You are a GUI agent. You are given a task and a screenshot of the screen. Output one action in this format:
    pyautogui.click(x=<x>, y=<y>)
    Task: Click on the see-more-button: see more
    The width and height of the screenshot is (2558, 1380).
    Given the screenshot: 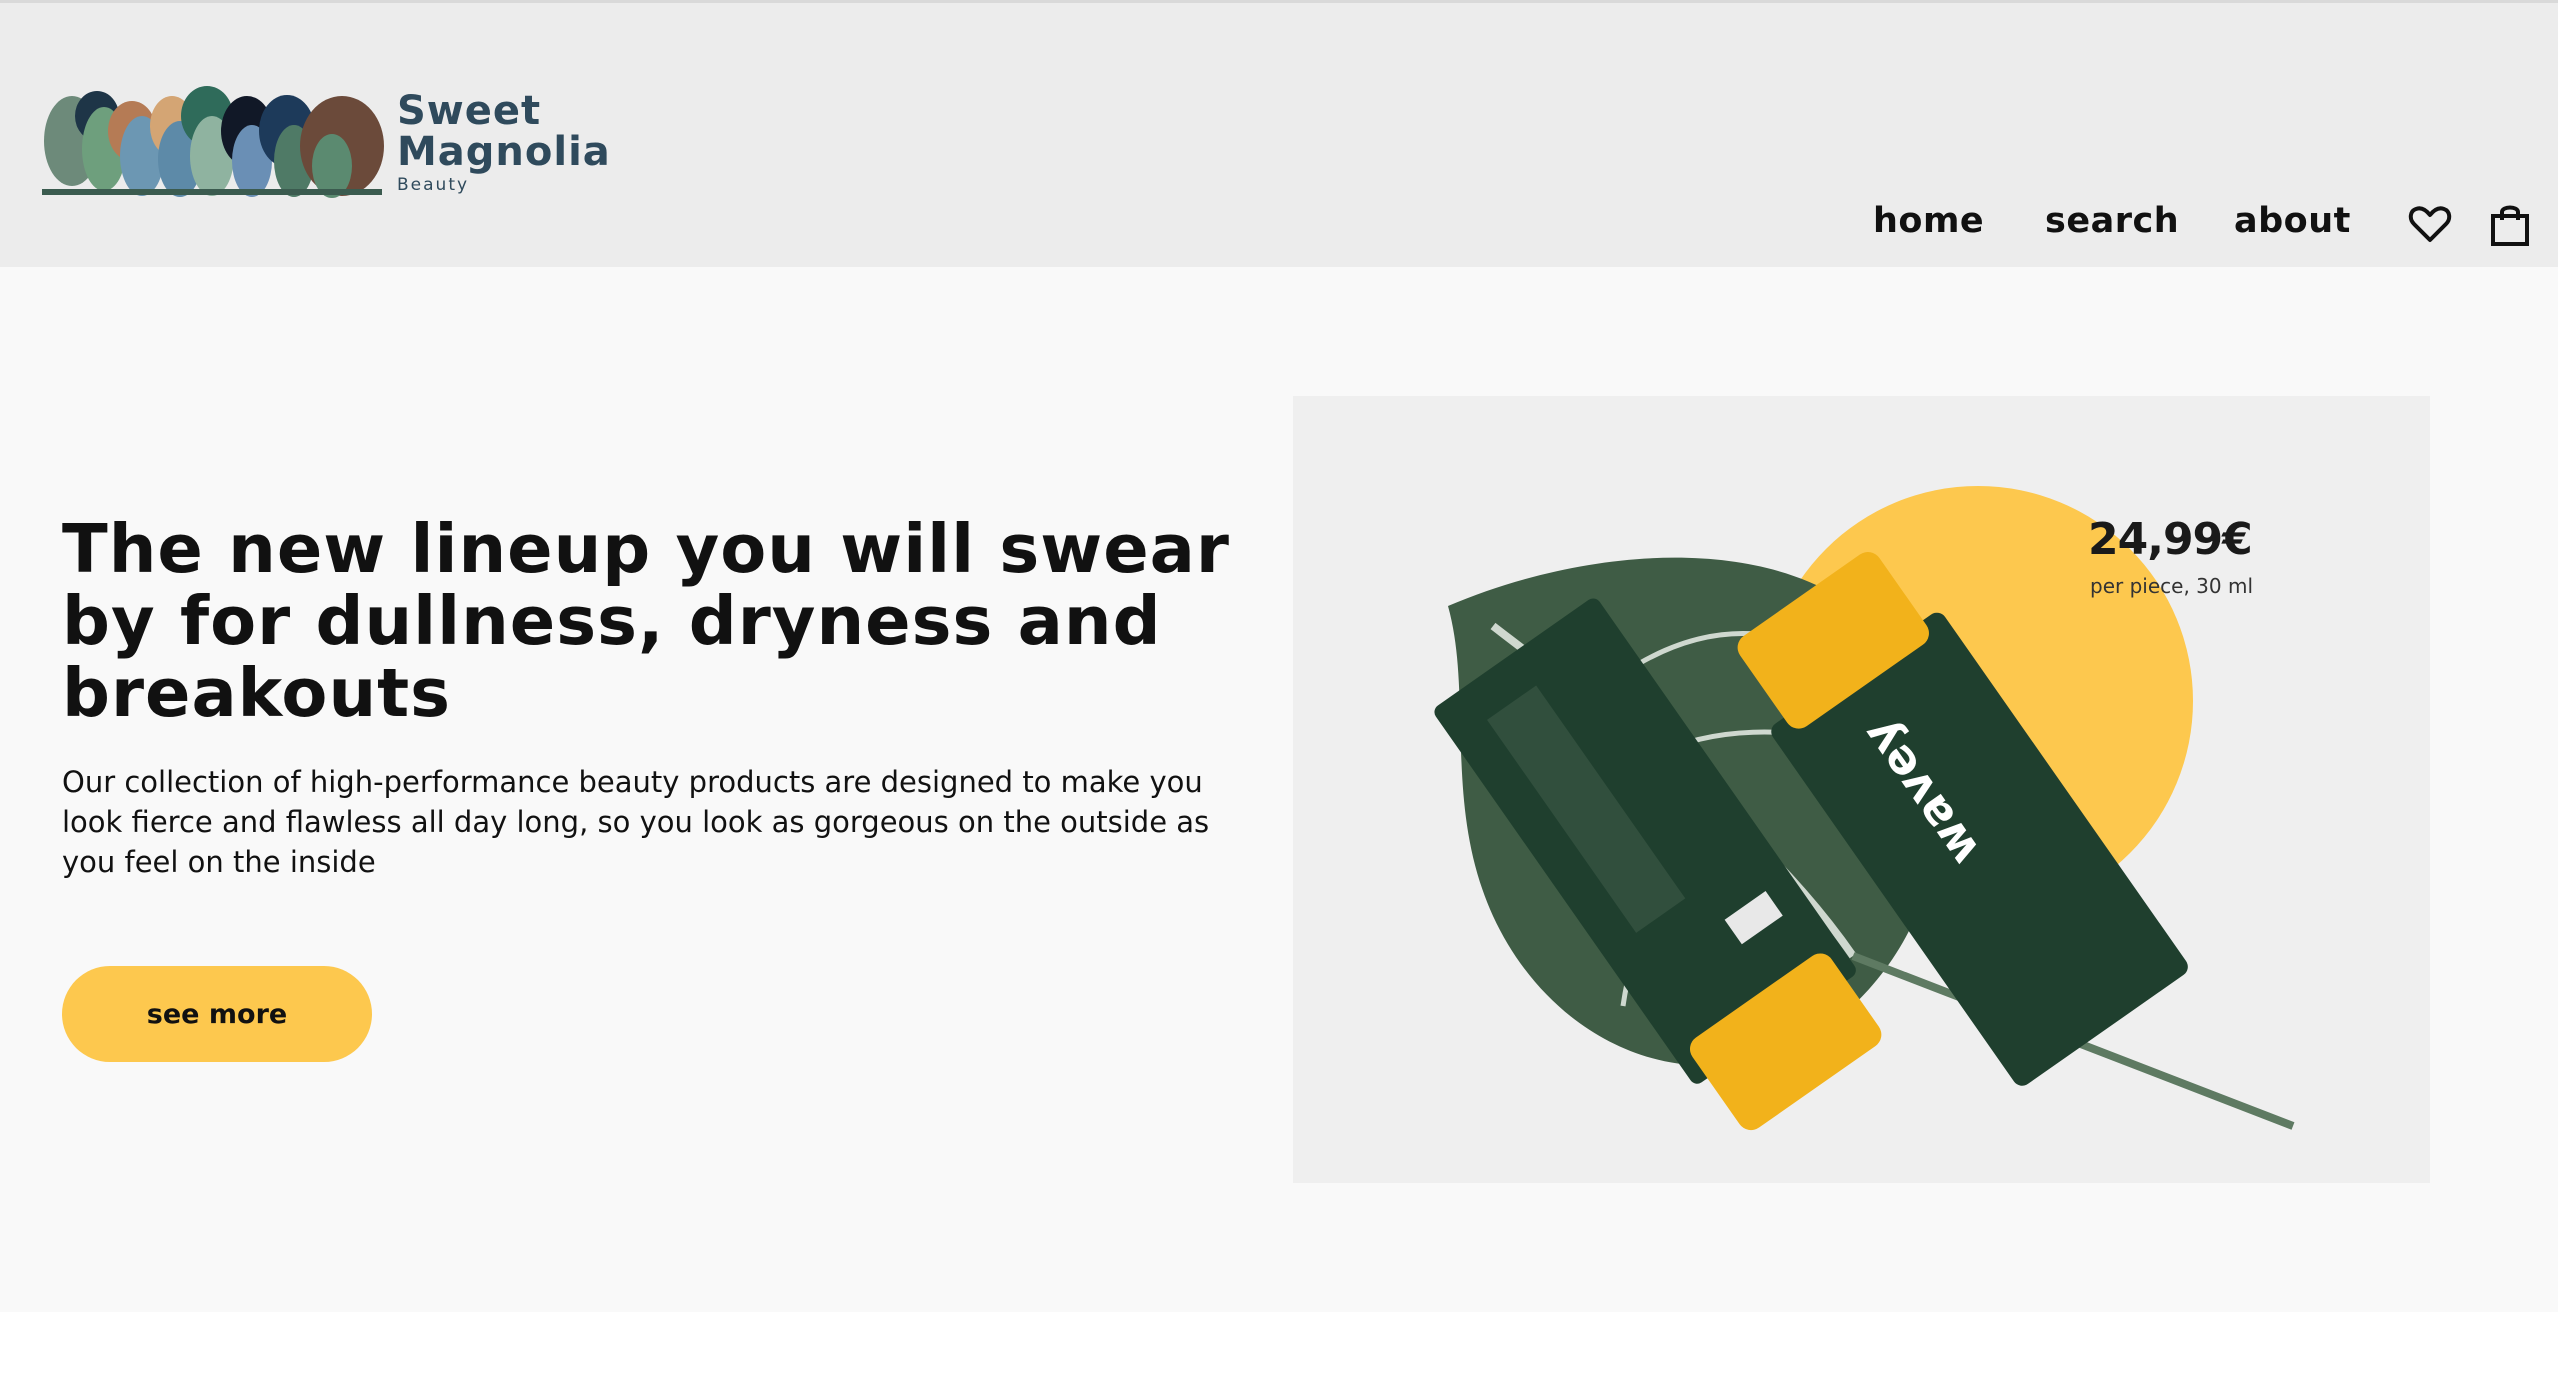 What is the action you would take?
    pyautogui.click(x=217, y=1014)
    